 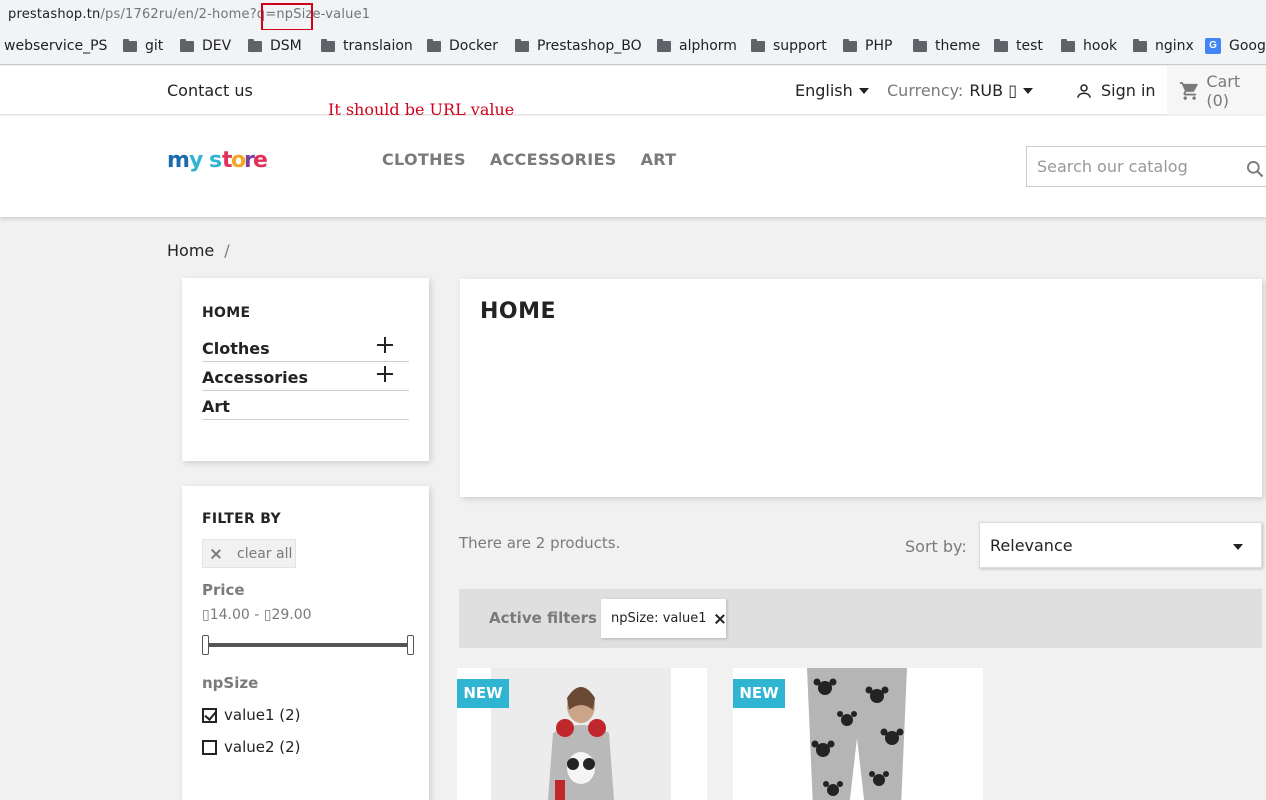 I want to click on bookmark-label: webservice_PS, so click(x=56, y=46).